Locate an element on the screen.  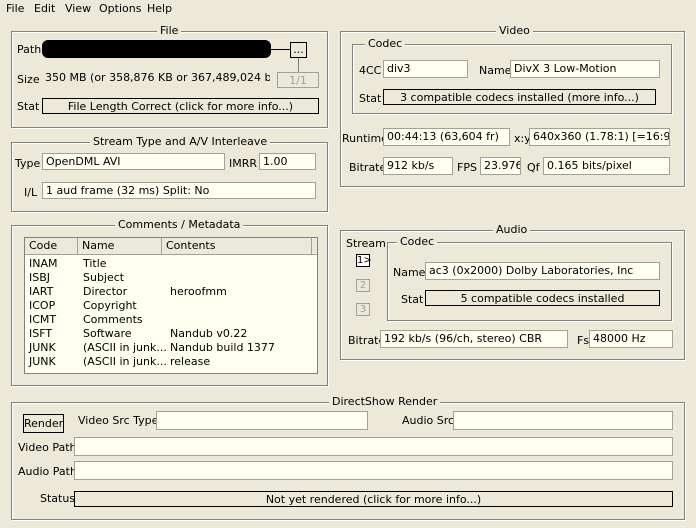
video-src-type-field is located at coordinates (262, 420).